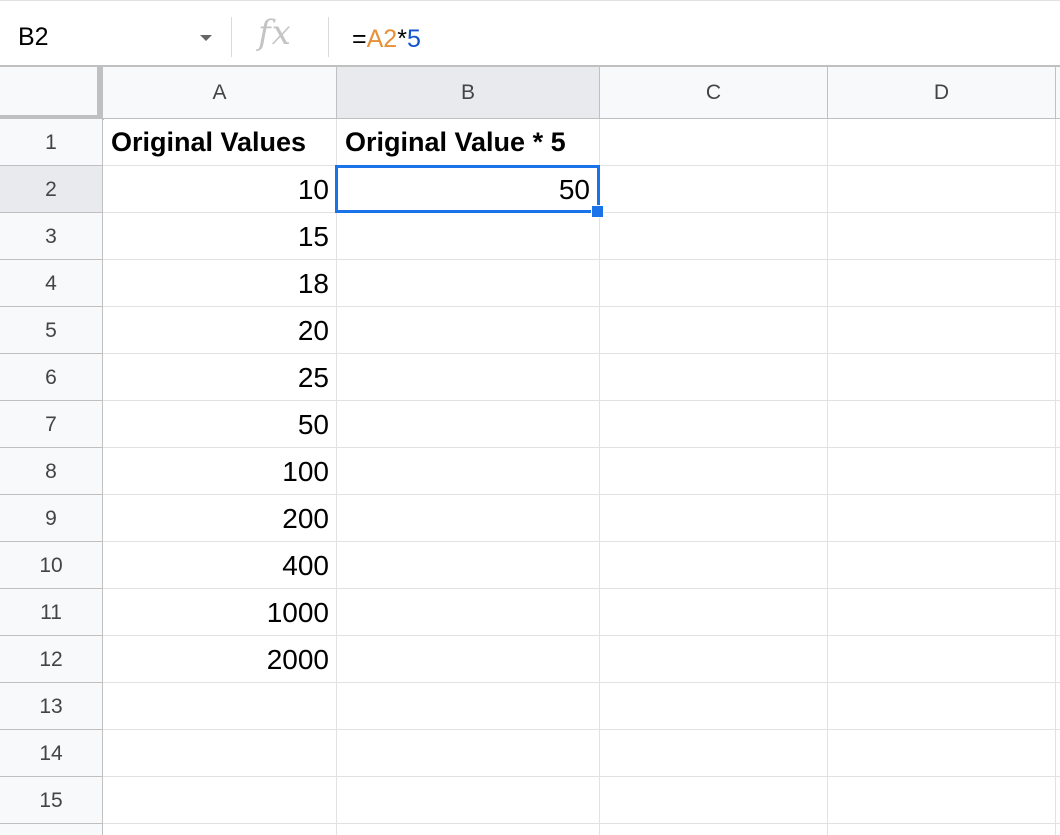 The width and height of the screenshot is (1060, 835). I want to click on cell-a10: 400, so click(220, 565).